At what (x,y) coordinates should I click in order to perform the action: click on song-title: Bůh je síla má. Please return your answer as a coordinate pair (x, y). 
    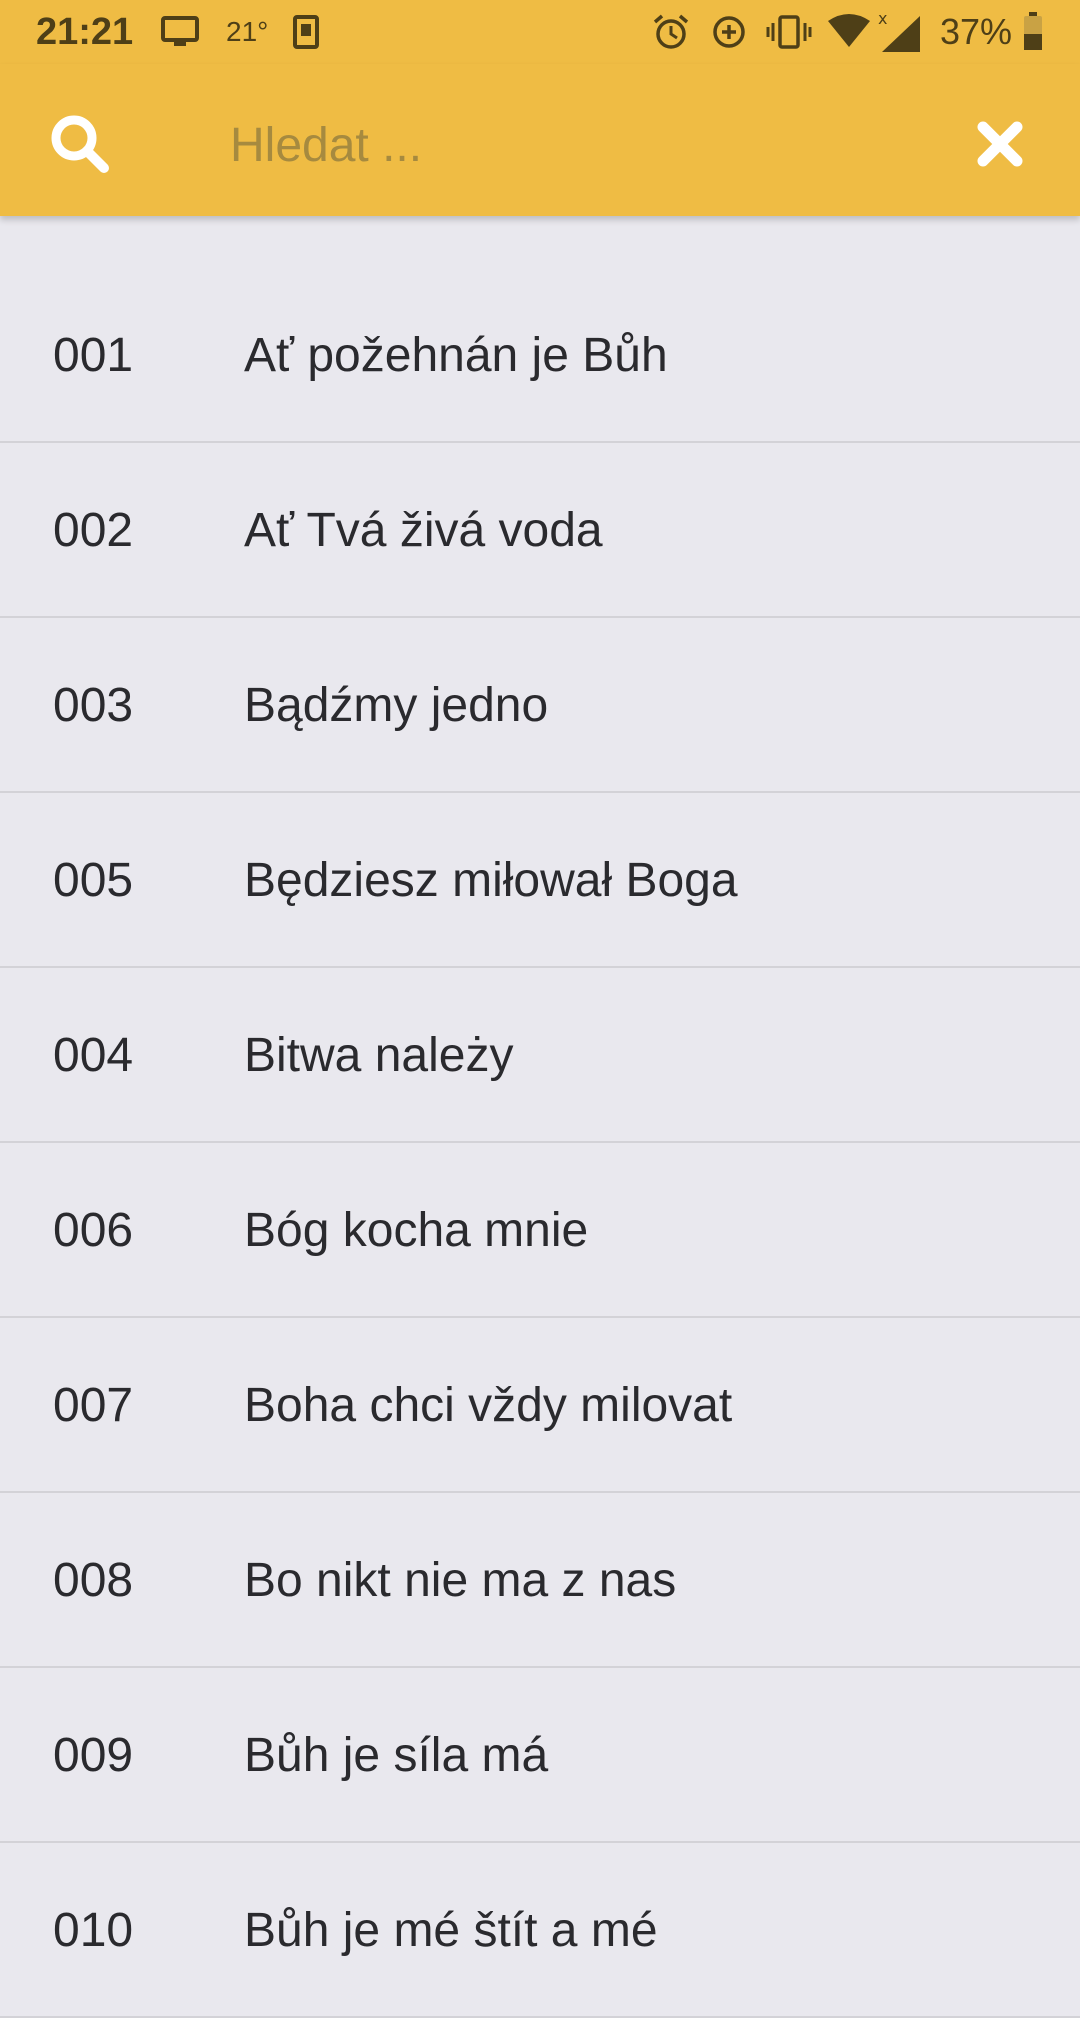
    Looking at the image, I should click on (396, 1755).